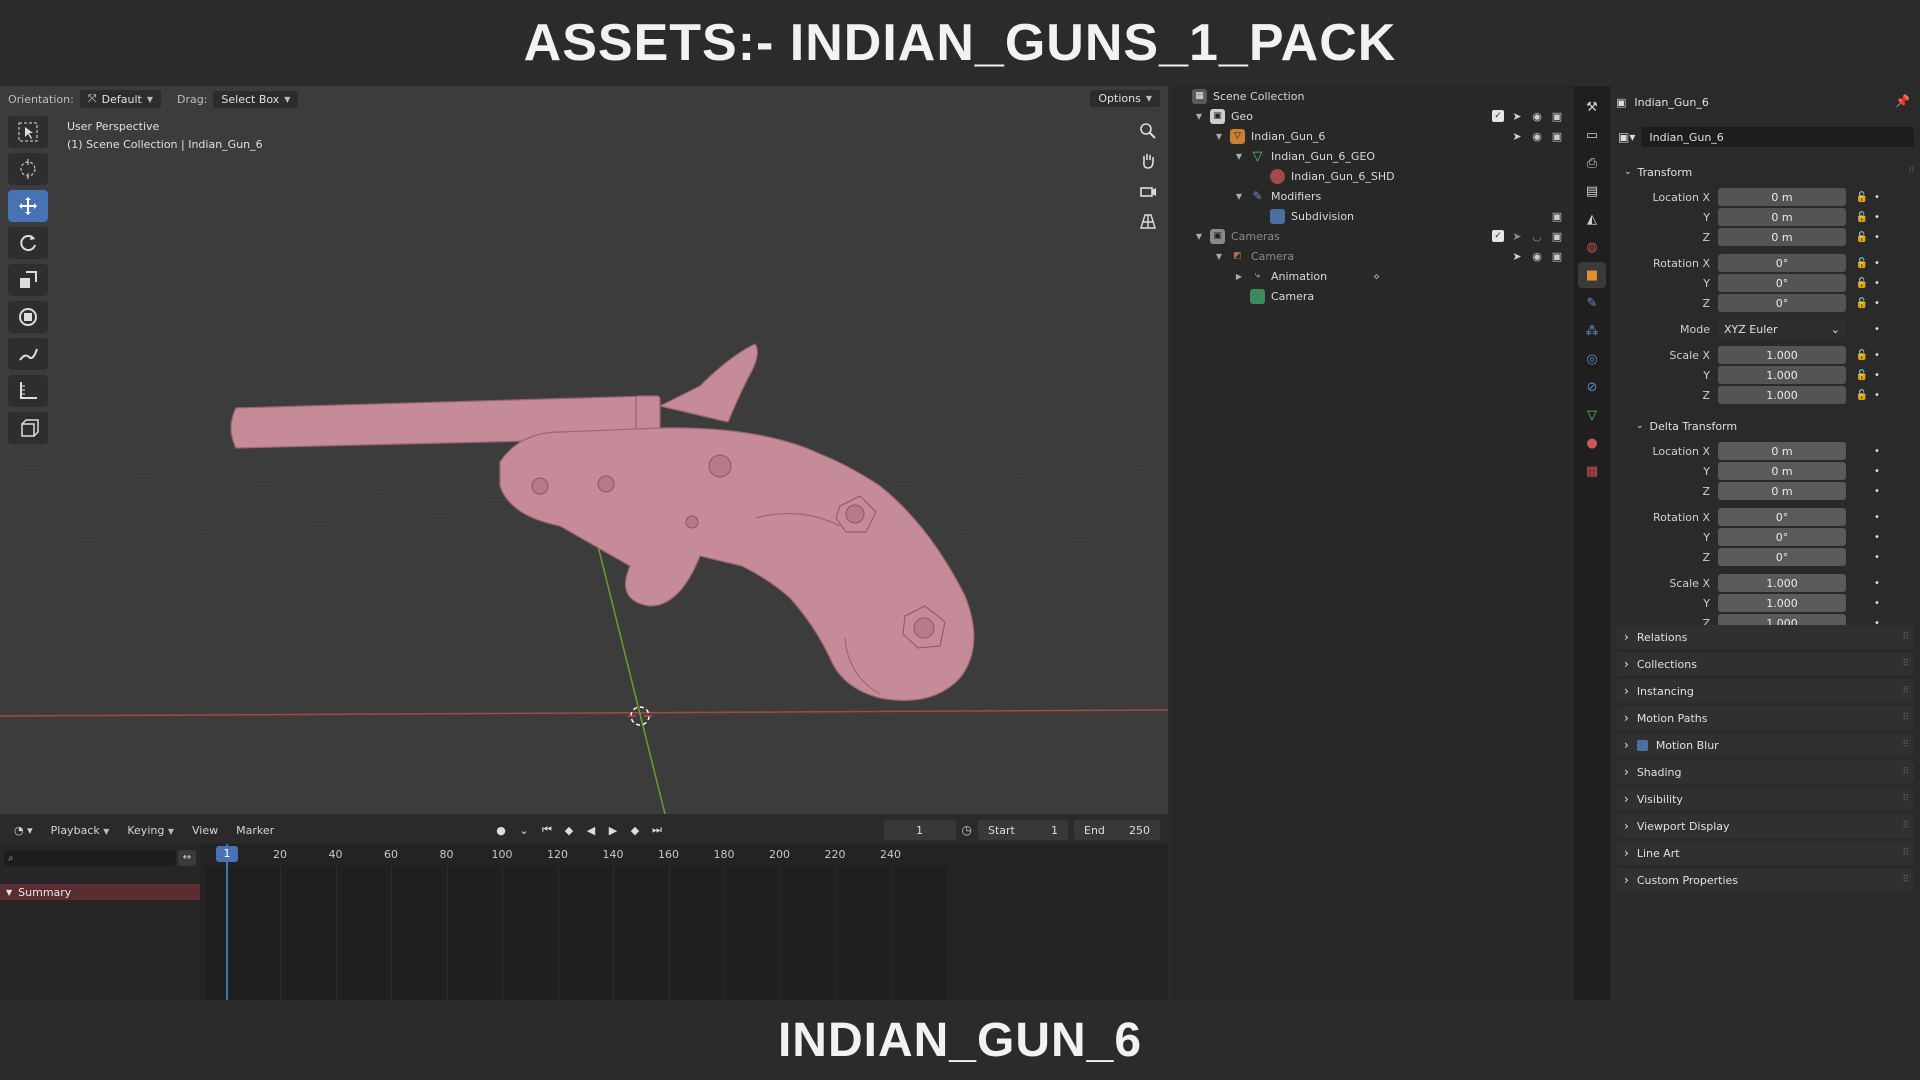 The width and height of the screenshot is (1920, 1080). Describe the element at coordinates (1023, 830) in the screenshot. I see `start-frame-field: Start 1` at that location.